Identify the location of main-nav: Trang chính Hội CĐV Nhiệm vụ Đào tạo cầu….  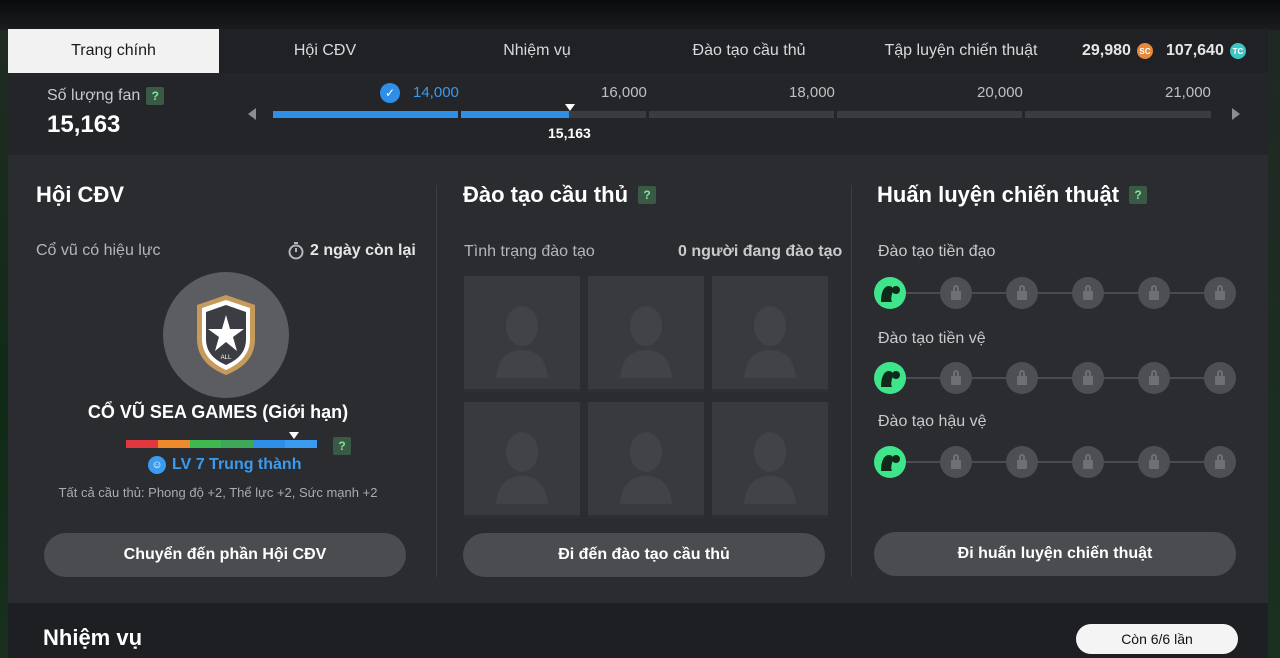
(638, 51).